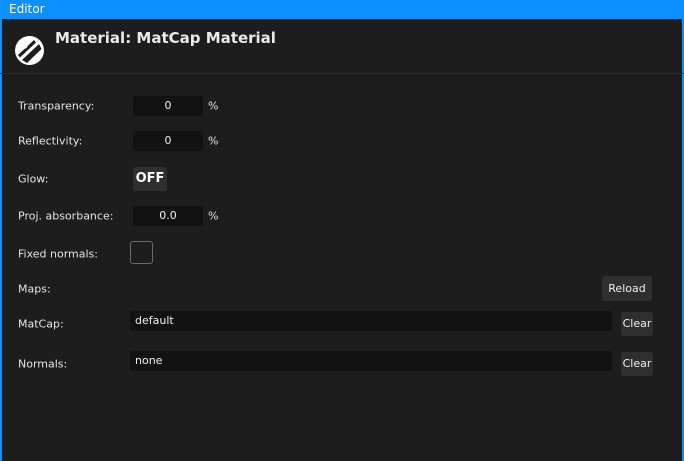  Describe the element at coordinates (371, 361) in the screenshot. I see `normals-field: none` at that location.